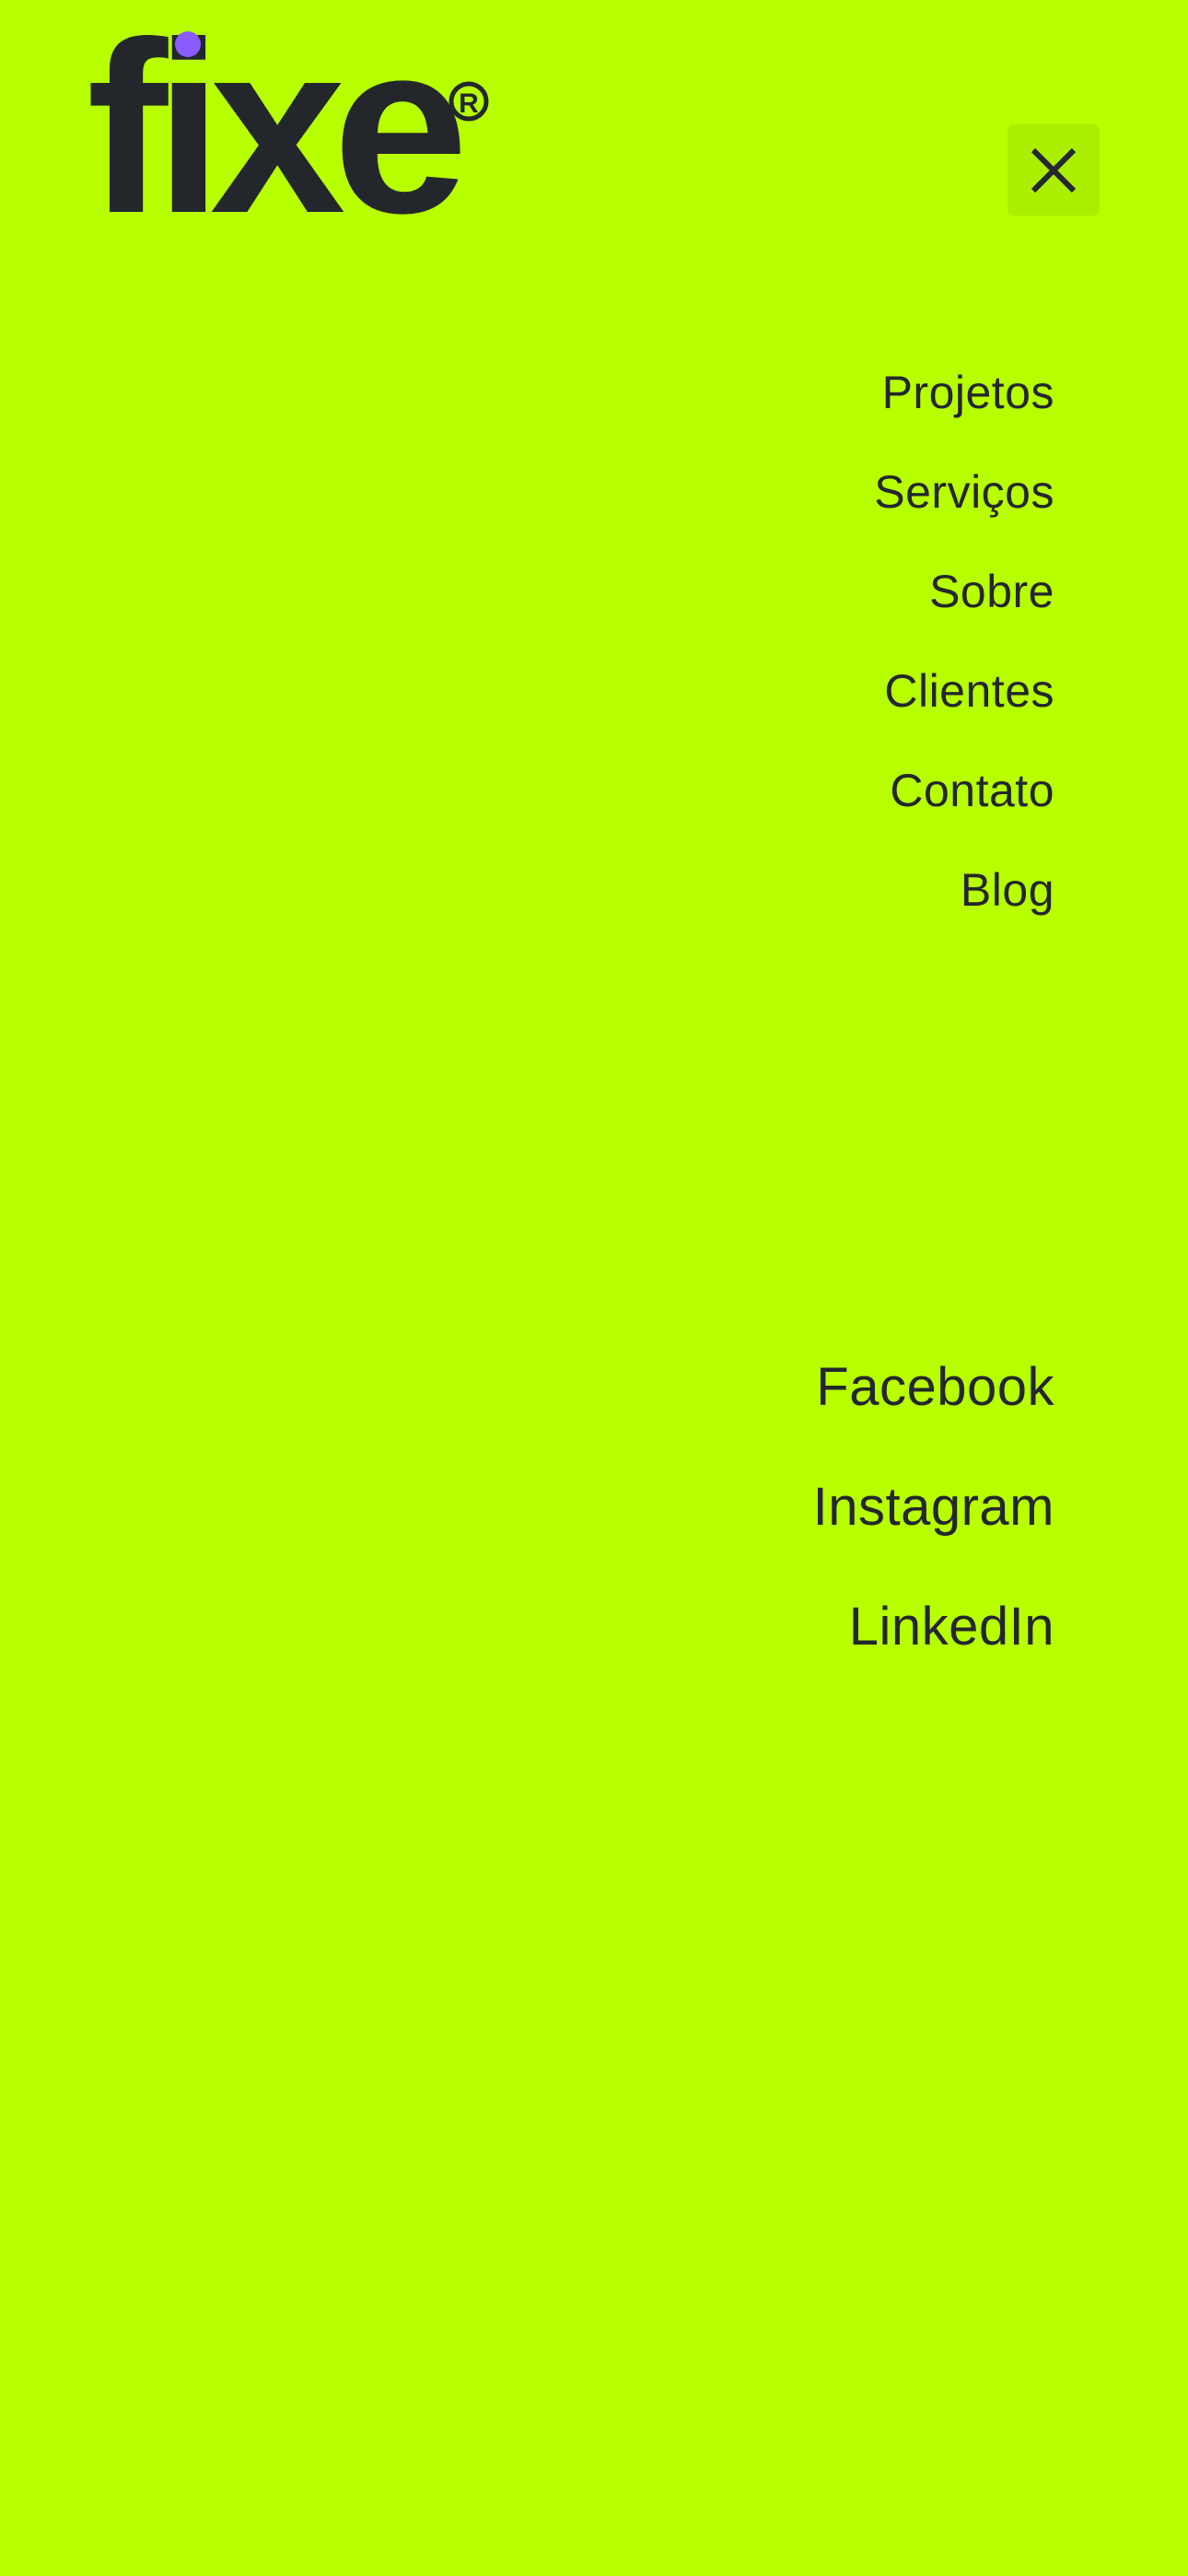 Image resolution: width=1188 pixels, height=2576 pixels. Describe the element at coordinates (972, 790) in the screenshot. I see `nav-link-contato: Contato` at that location.